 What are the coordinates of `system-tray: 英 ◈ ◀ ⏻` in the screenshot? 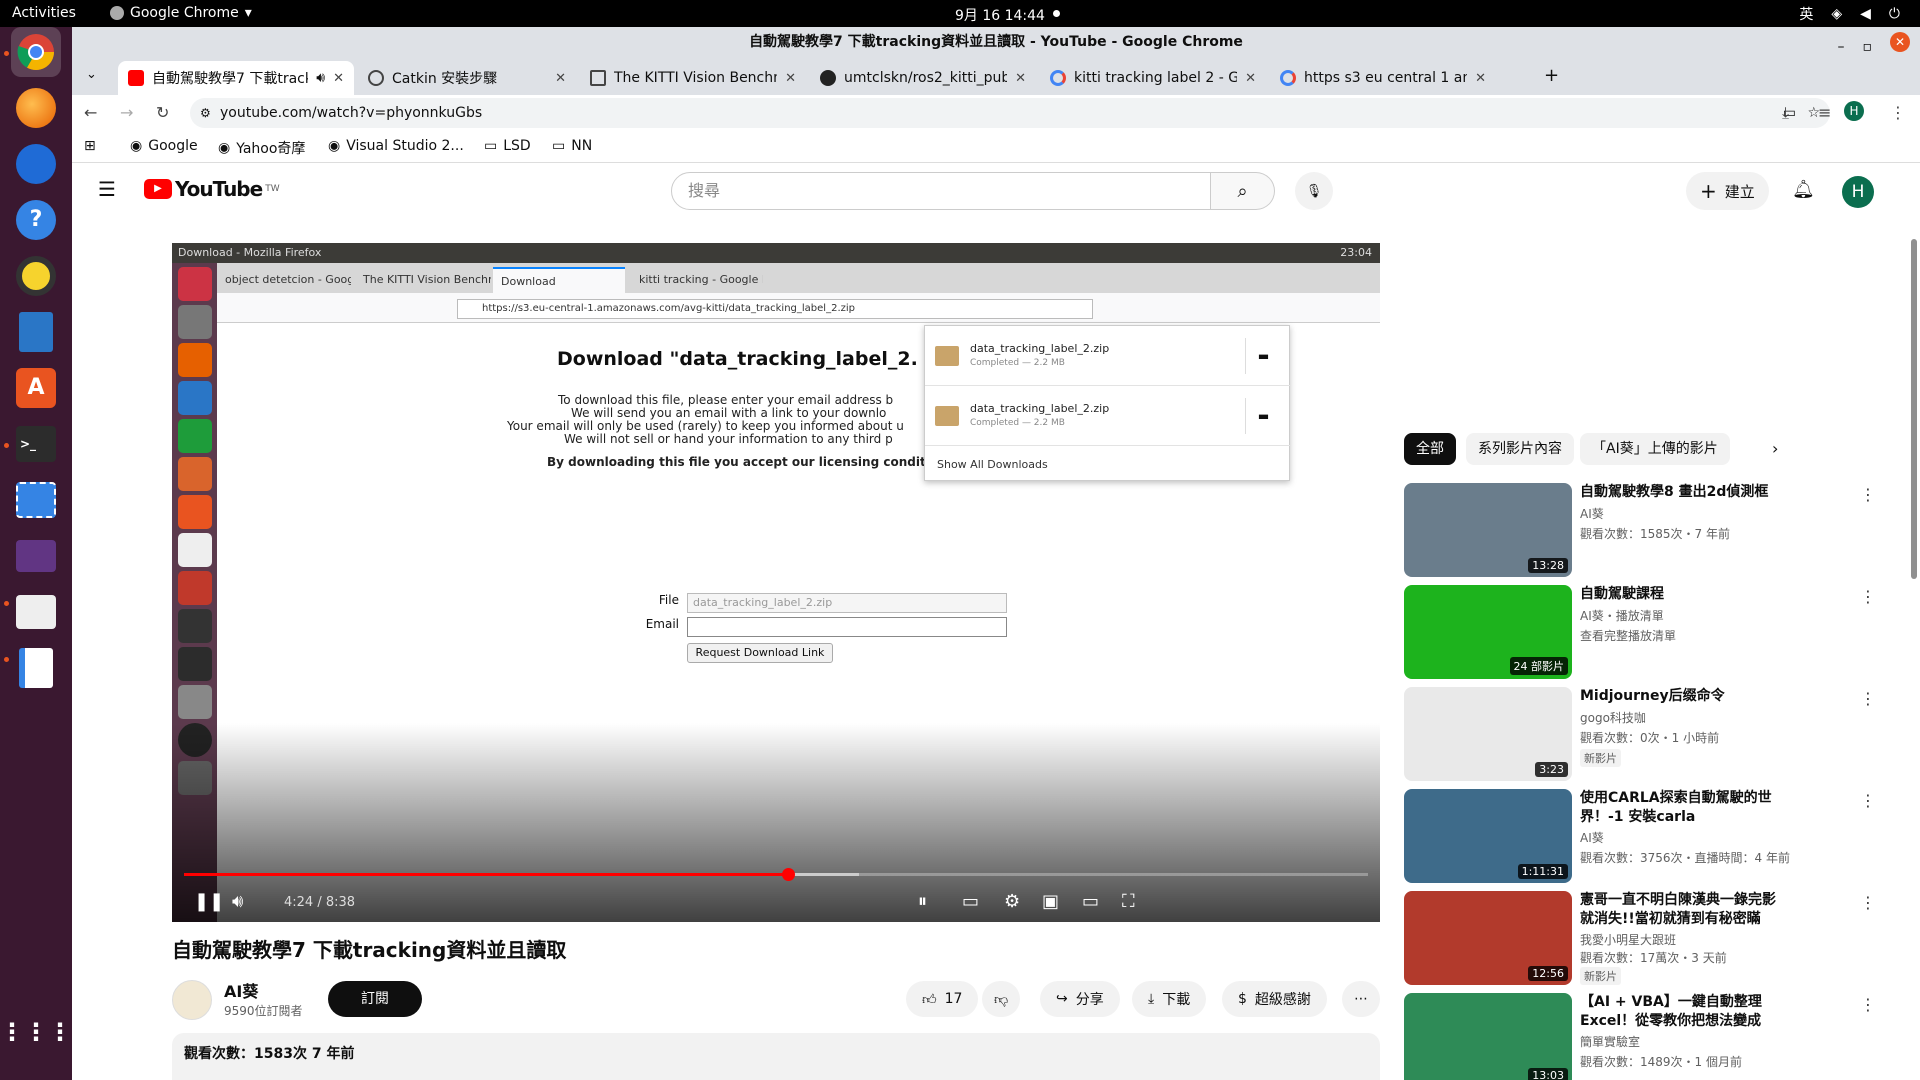 It's located at (1849, 14).